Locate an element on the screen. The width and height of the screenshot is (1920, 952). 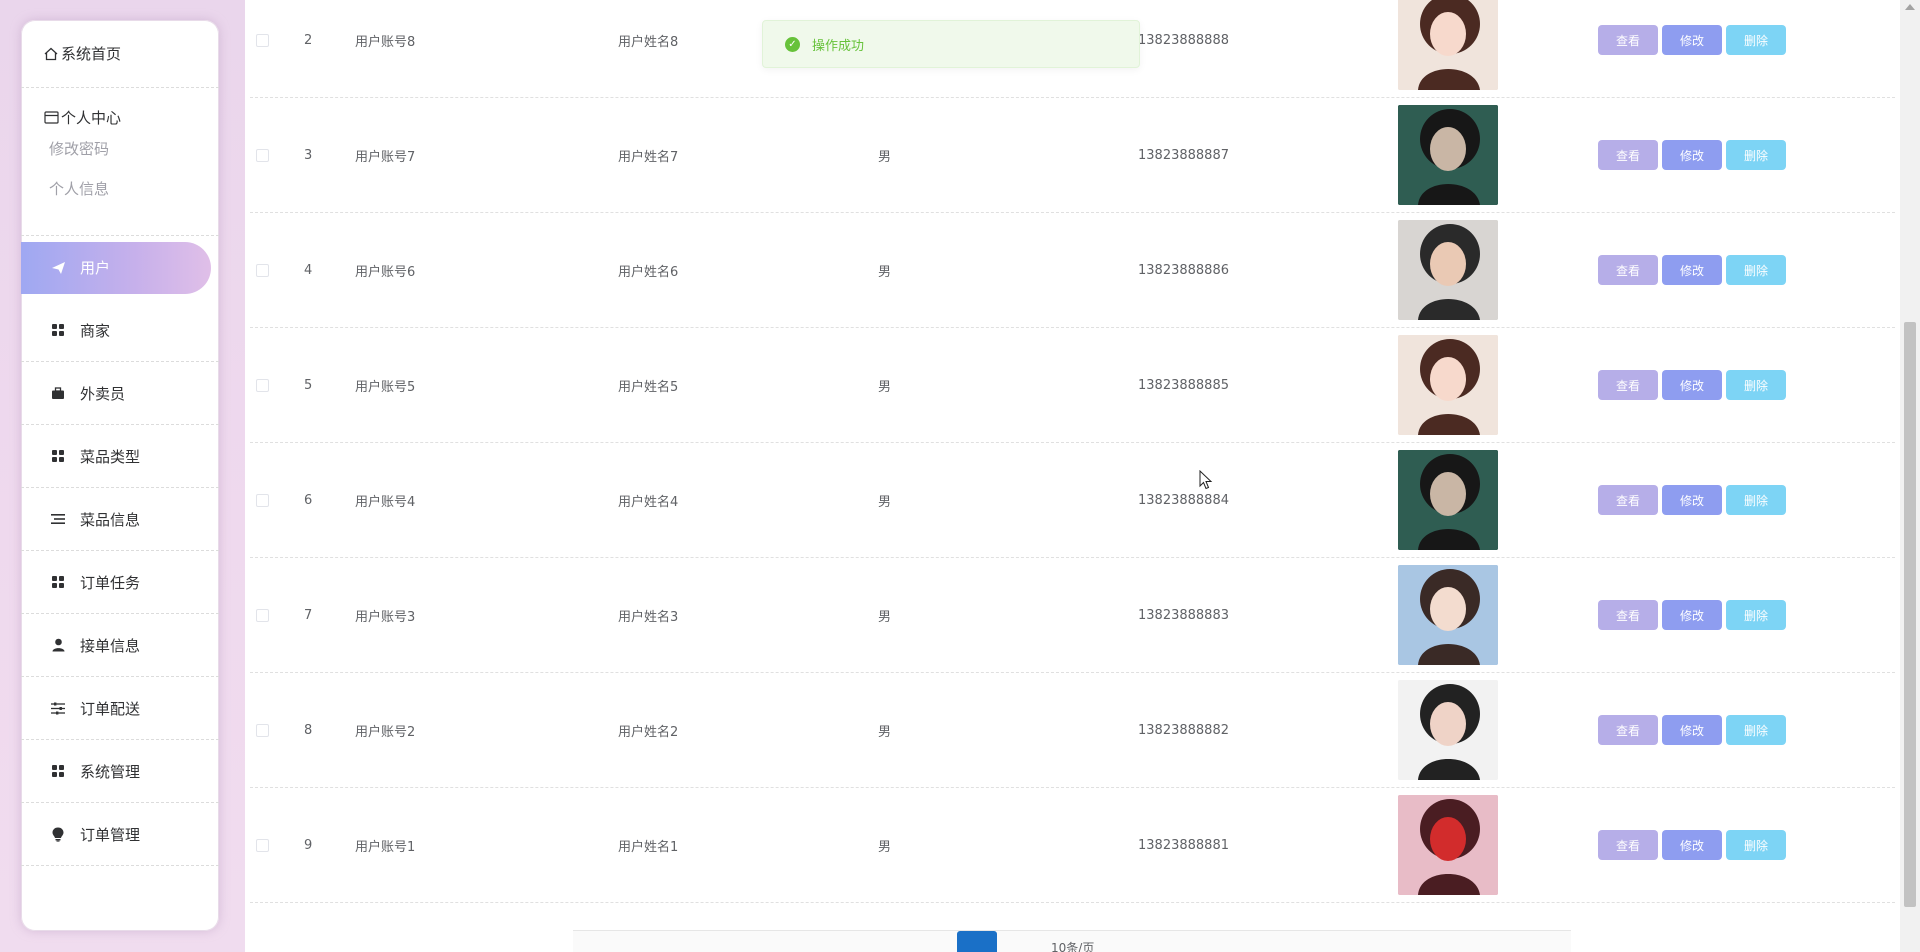
row-account: 用户账号8 is located at coordinates (385, 42).